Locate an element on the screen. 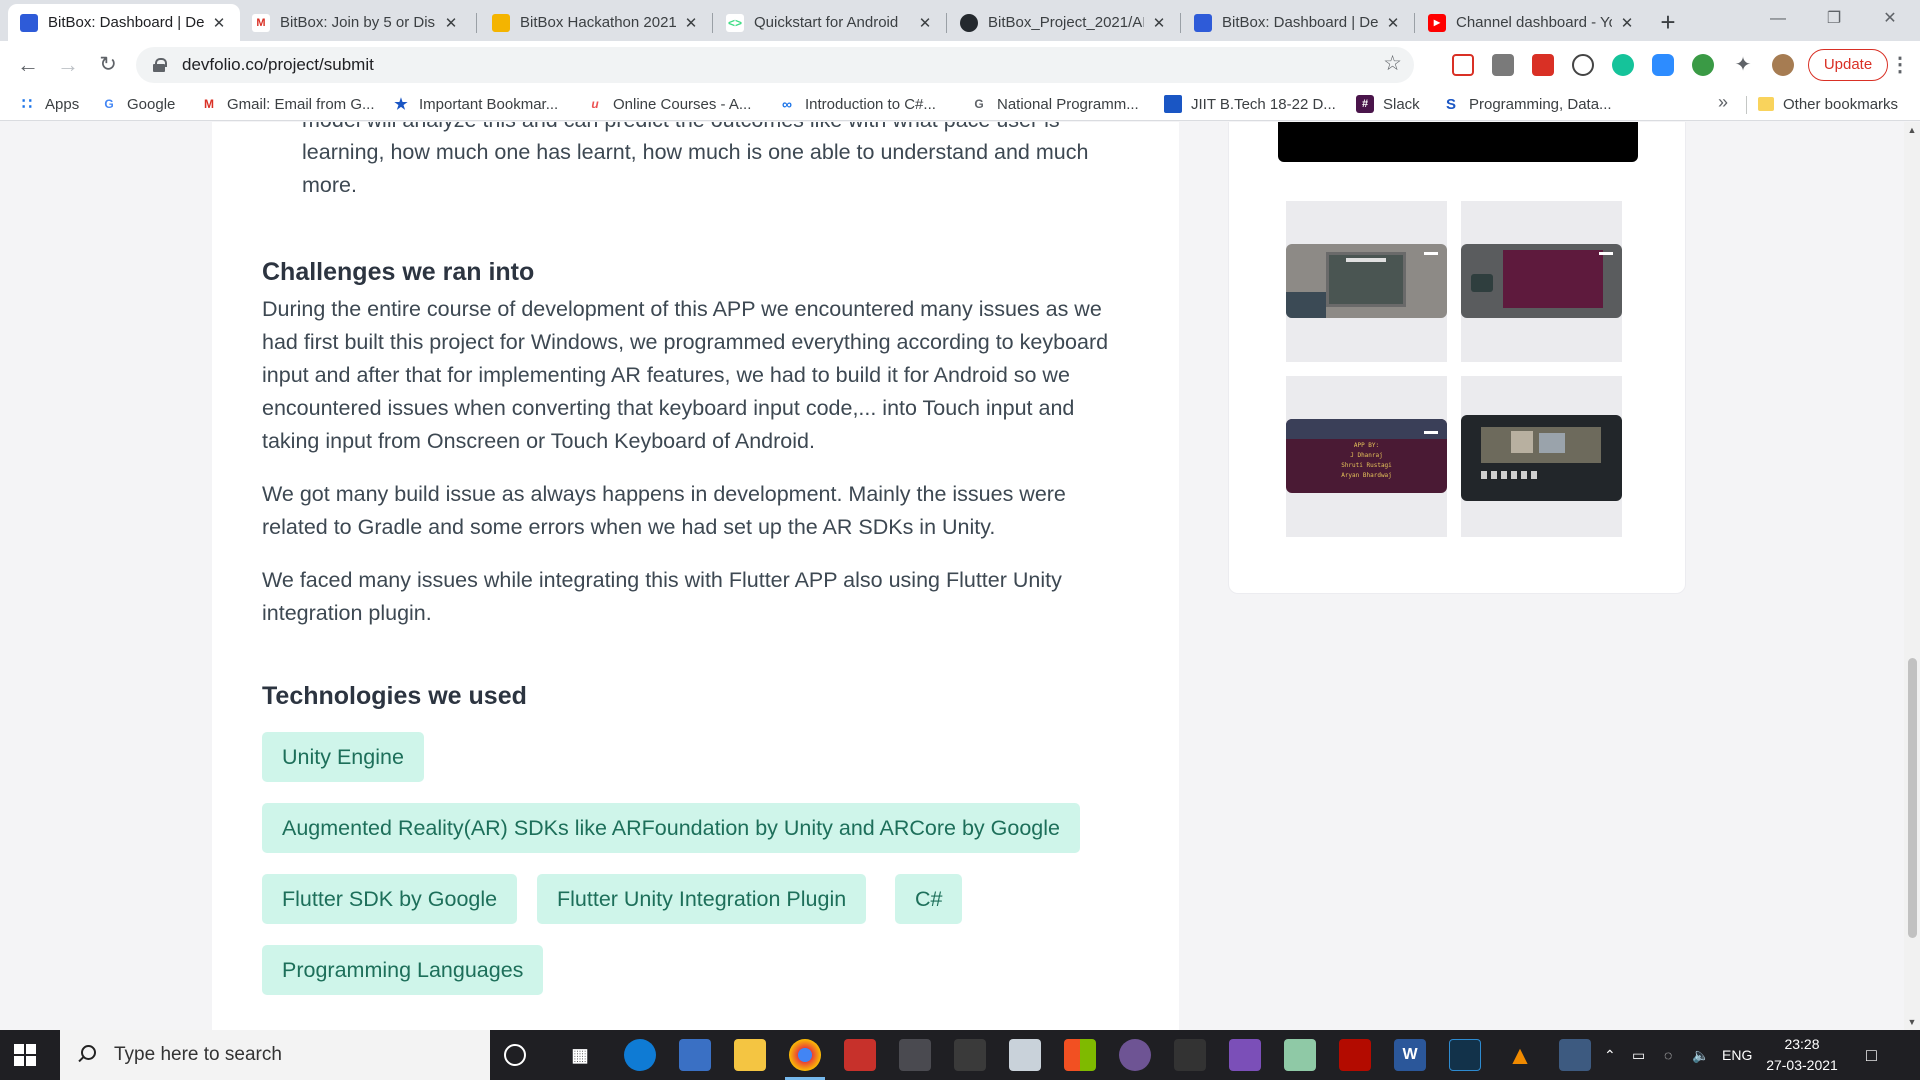 This screenshot has width=1920, height=1080. restore-button: ❐ is located at coordinates (1834, 20).